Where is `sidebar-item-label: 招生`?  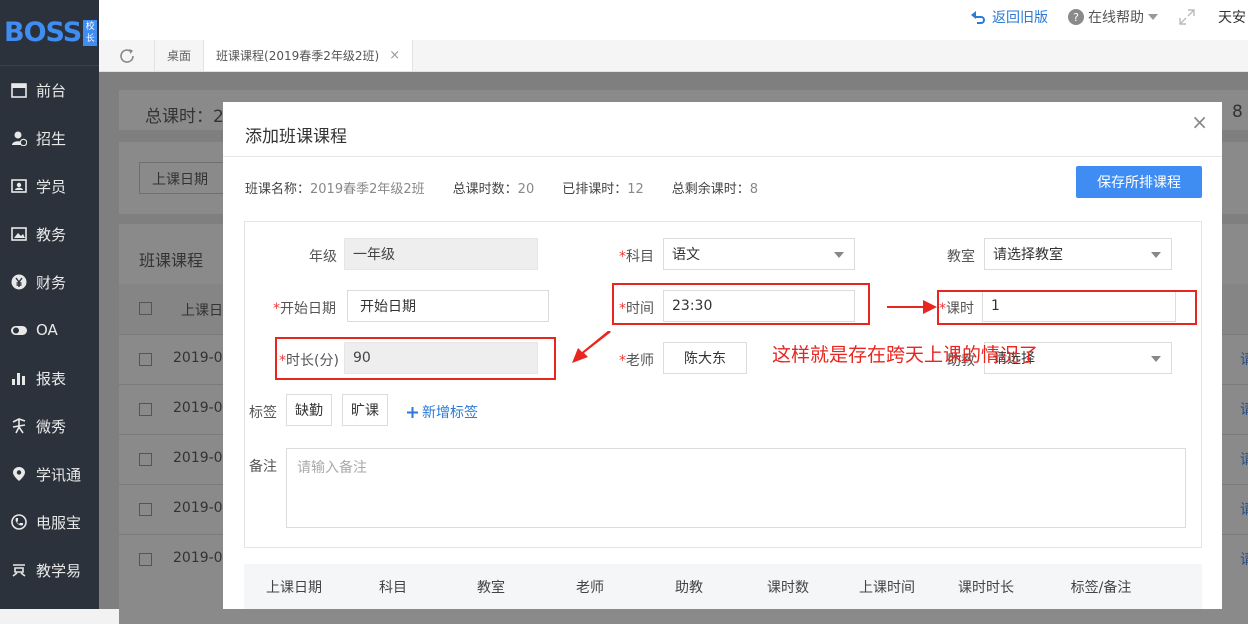 sidebar-item-label: 招生 is located at coordinates (51, 138).